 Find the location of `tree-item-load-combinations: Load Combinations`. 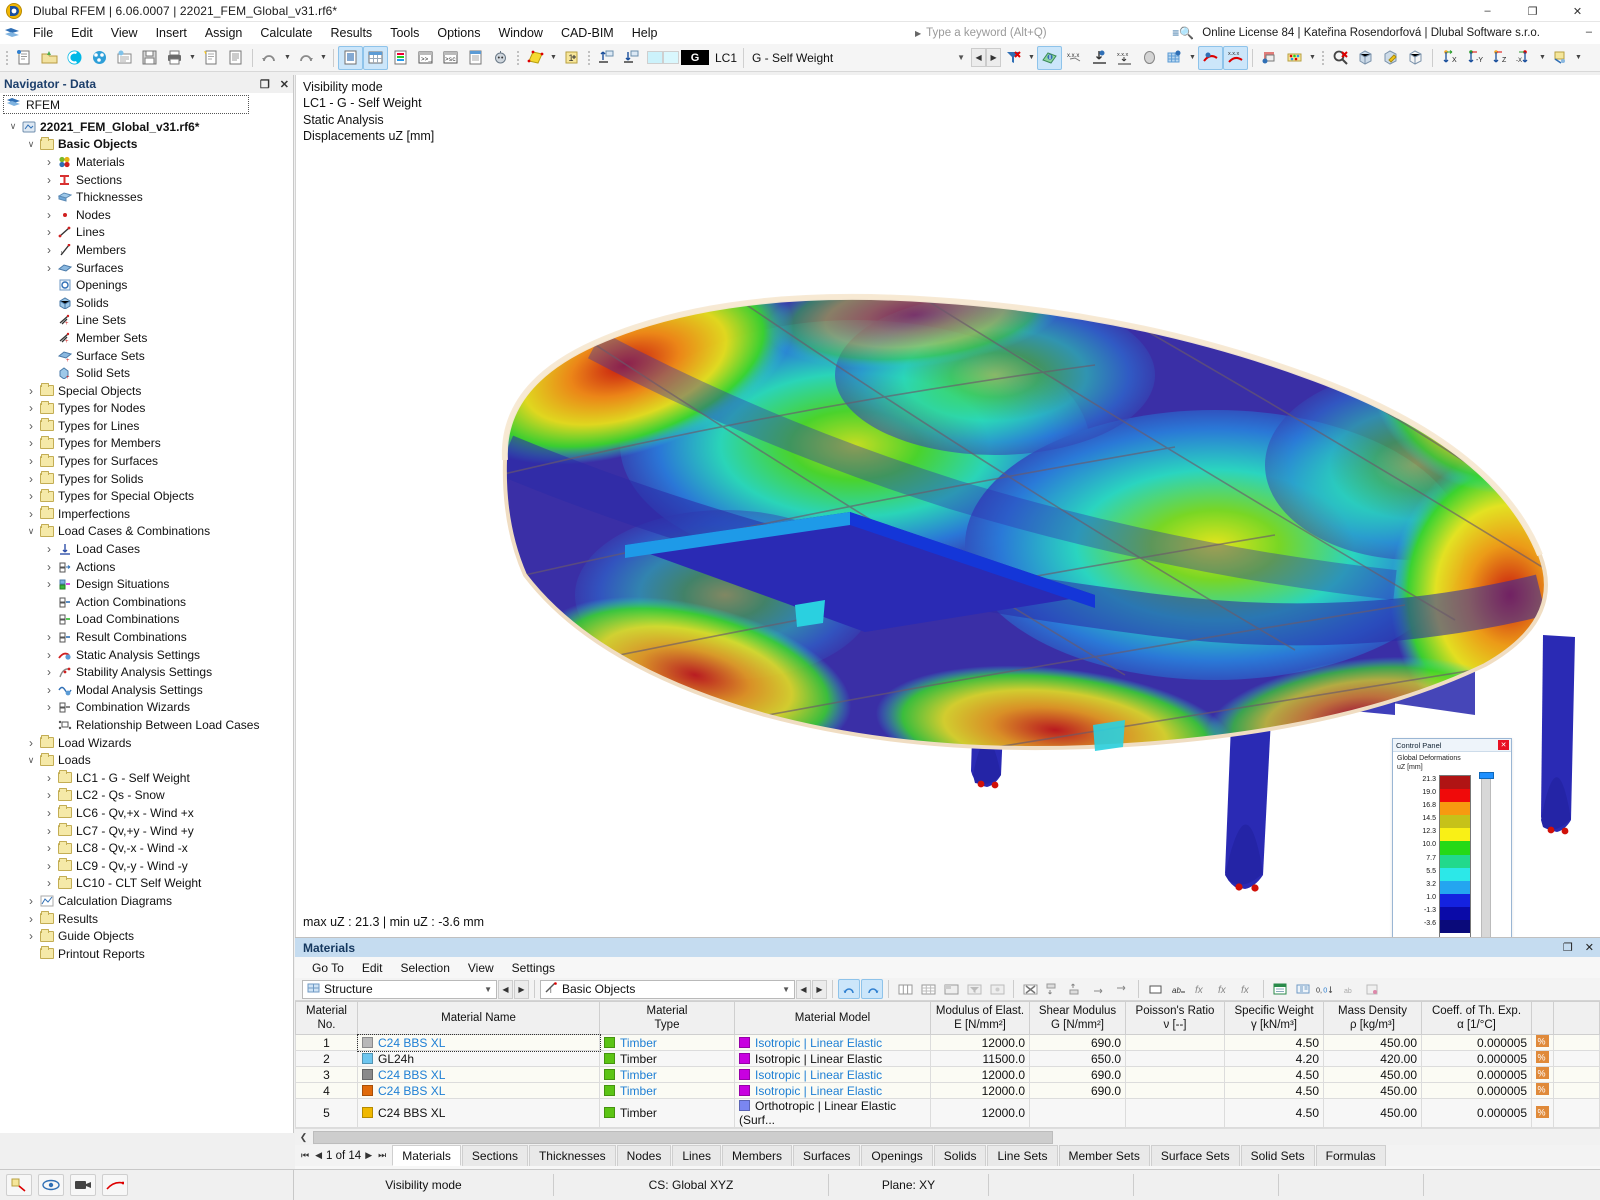

tree-item-load-combinations: Load Combinations is located at coordinates (146, 620).